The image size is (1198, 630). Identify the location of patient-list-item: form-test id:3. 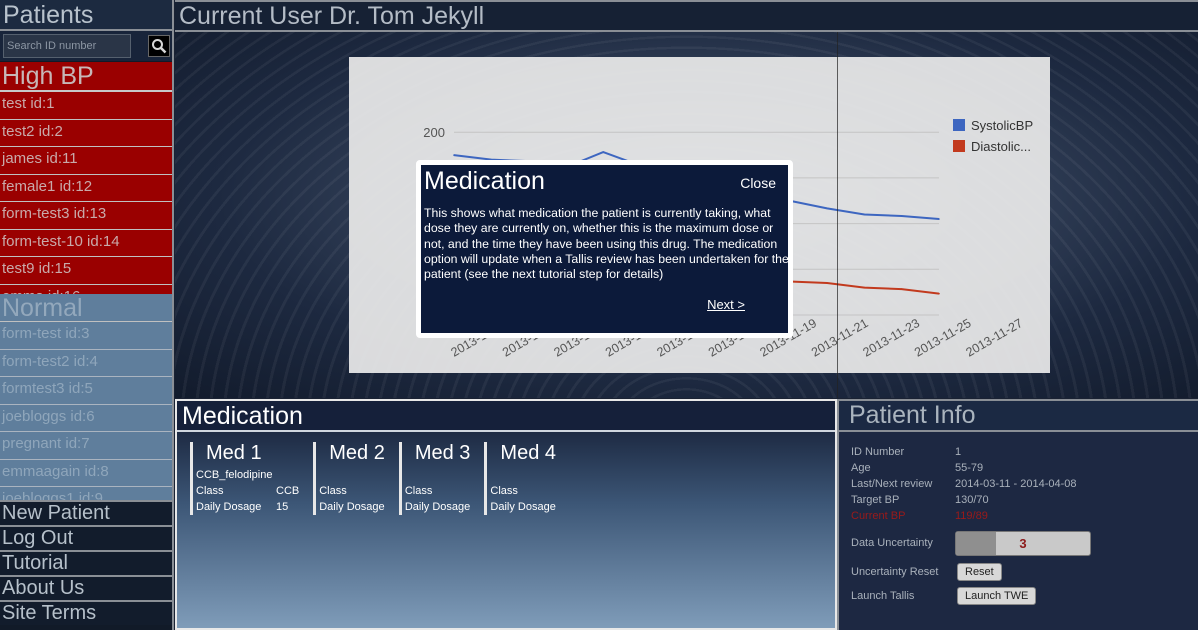
(86, 336).